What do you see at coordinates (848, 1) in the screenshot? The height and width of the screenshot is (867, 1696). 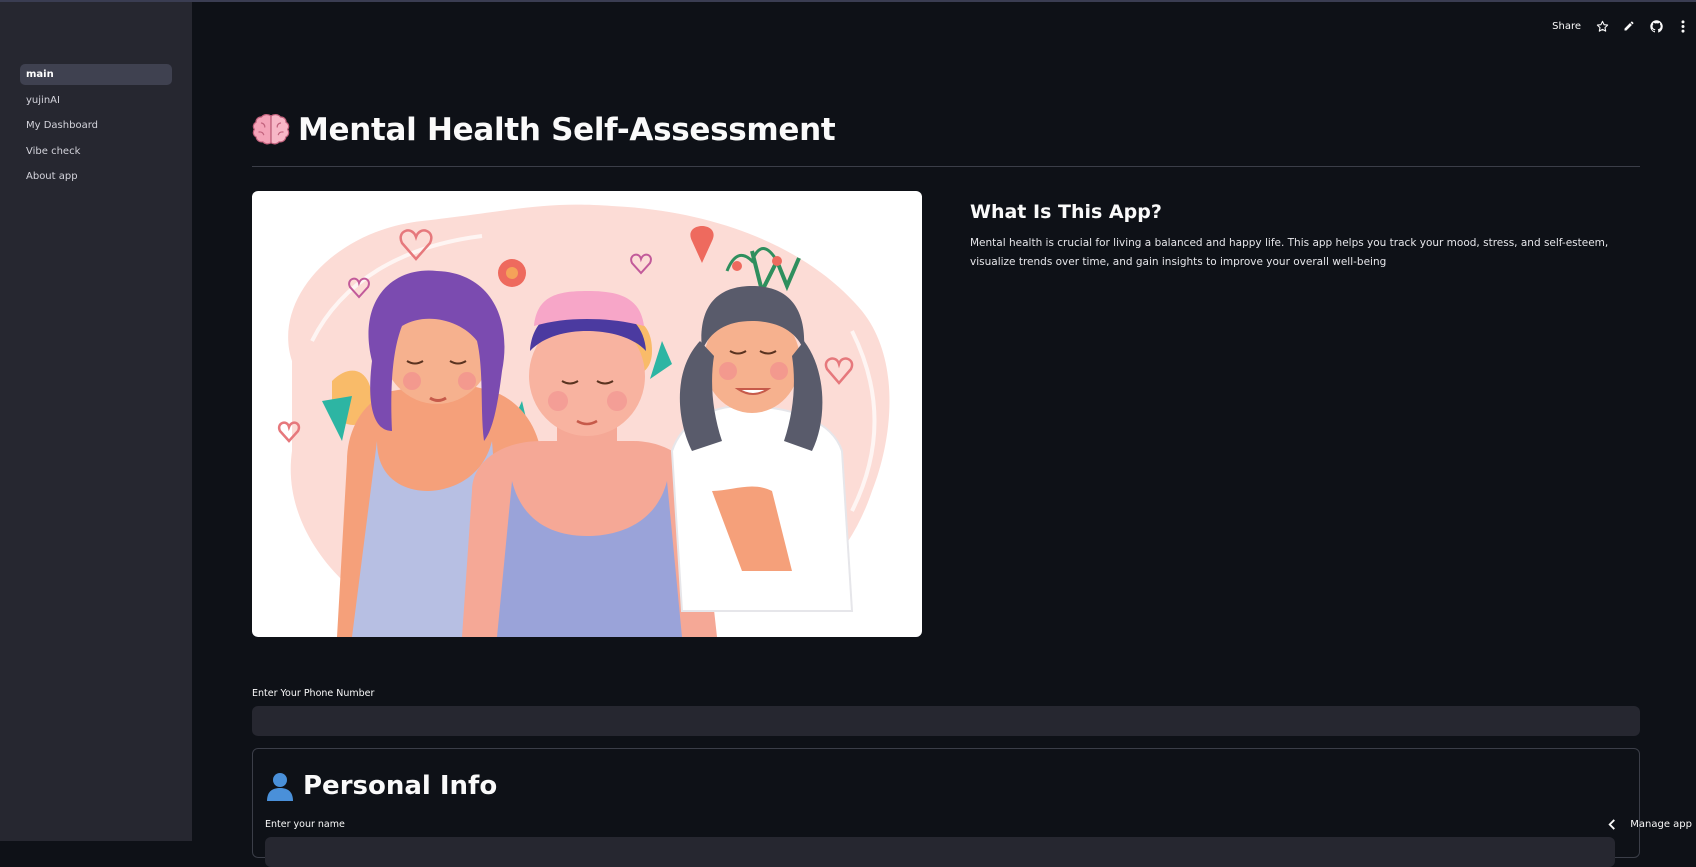 I see `top-accent-line` at bounding box center [848, 1].